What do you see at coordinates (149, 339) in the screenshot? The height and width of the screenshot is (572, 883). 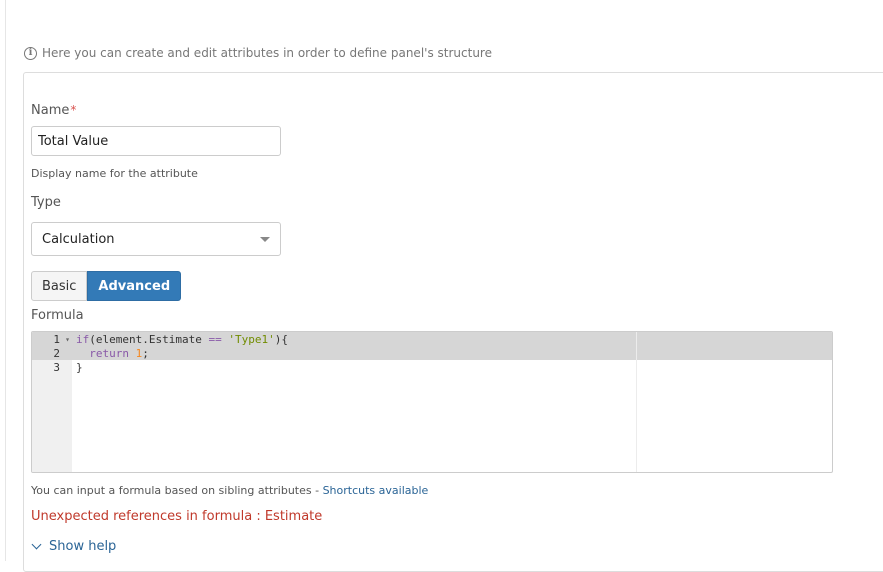 I see `code-text: (element.Estimate` at bounding box center [149, 339].